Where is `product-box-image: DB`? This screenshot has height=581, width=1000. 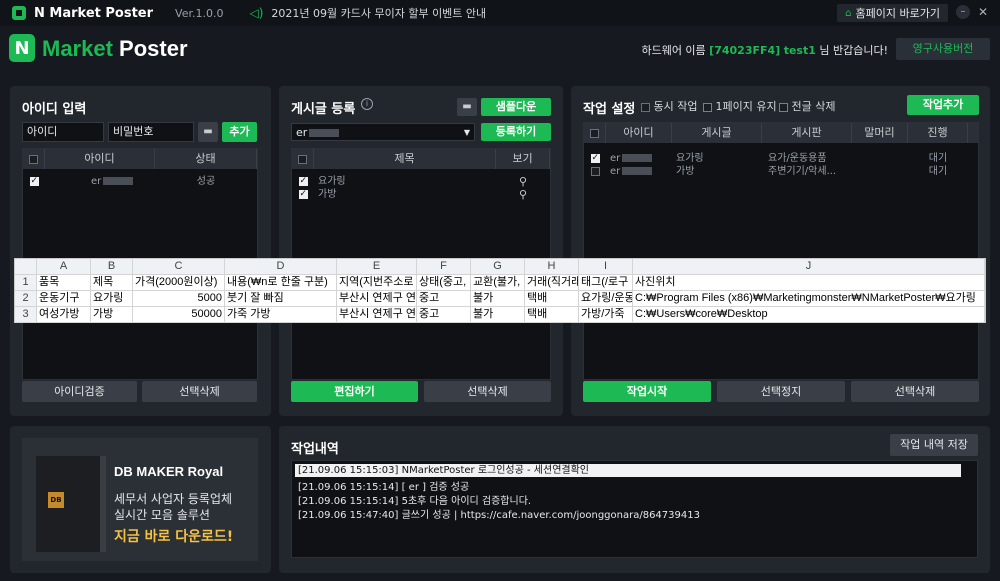
product-box-image: DB is located at coordinates (68, 504).